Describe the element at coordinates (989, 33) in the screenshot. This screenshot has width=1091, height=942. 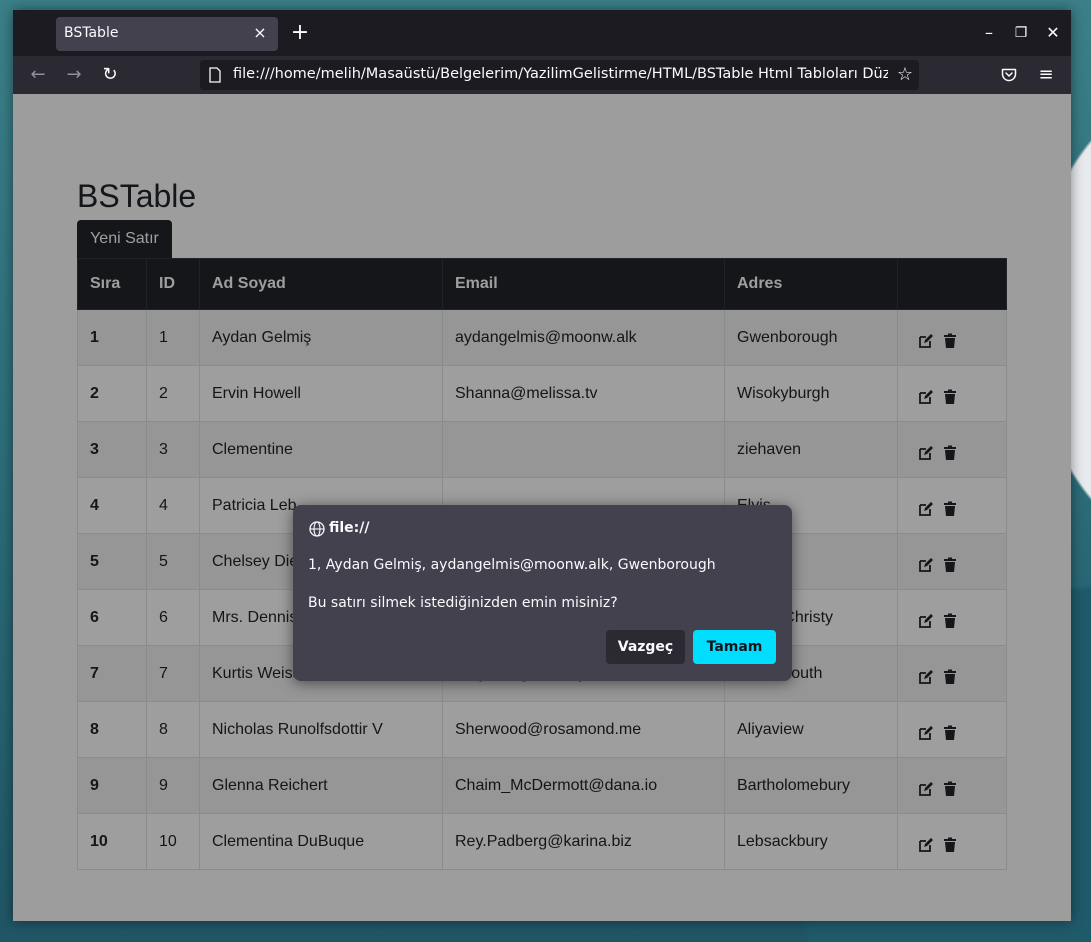
I see `minimize-icon: –` at that location.